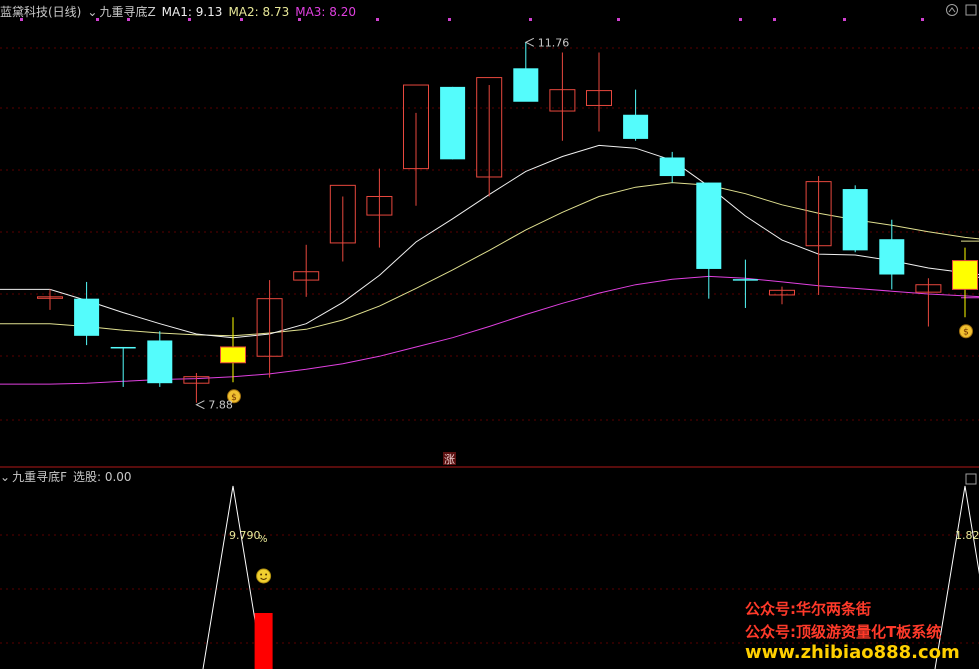  What do you see at coordinates (259, 12) in the screenshot?
I see `ma2-label: MA2: 8.73` at bounding box center [259, 12].